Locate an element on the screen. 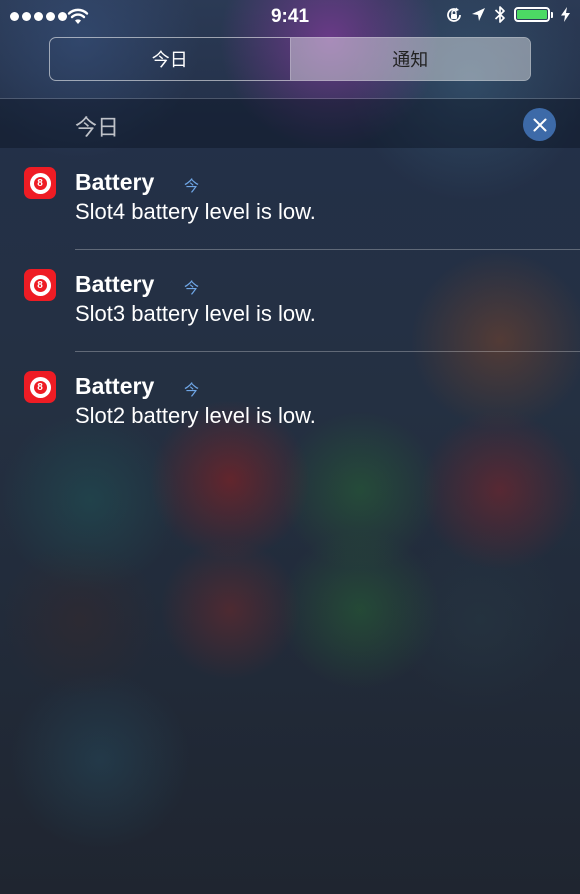 The width and height of the screenshot is (580, 894). tab-today: 今日 is located at coordinates (170, 59).